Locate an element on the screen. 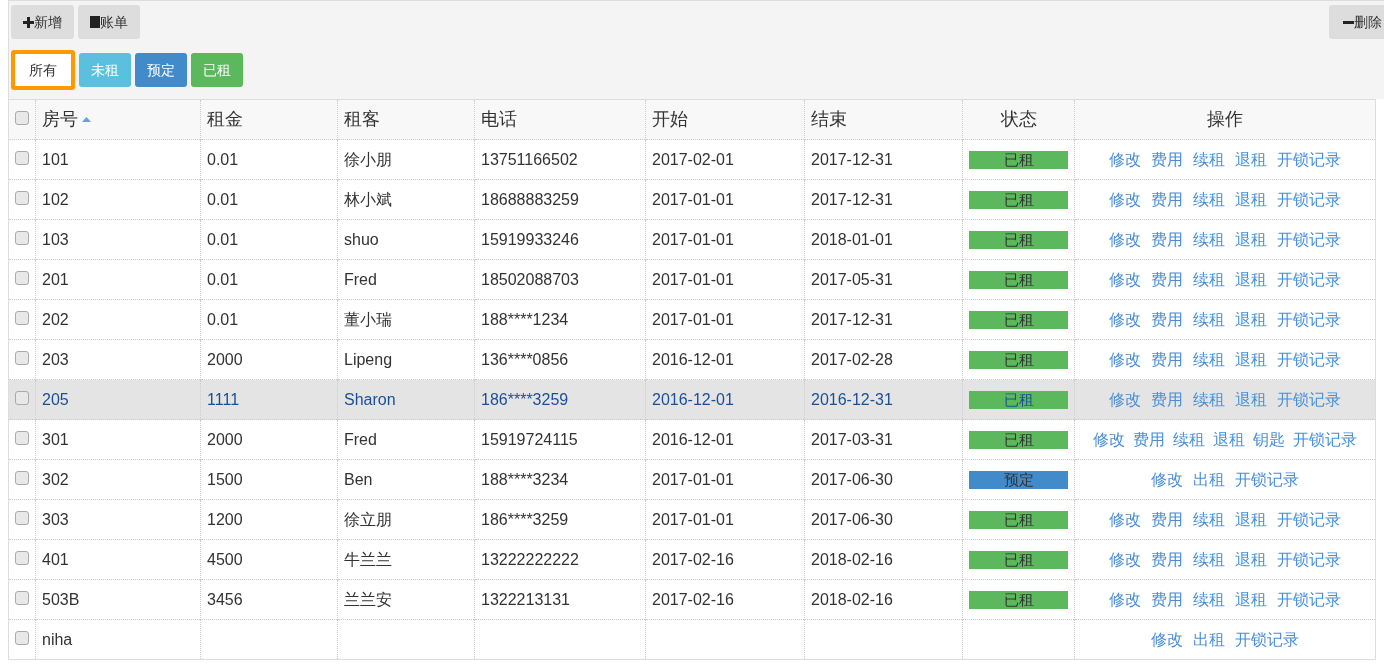  filter-button: 所有 is located at coordinates (43, 70).